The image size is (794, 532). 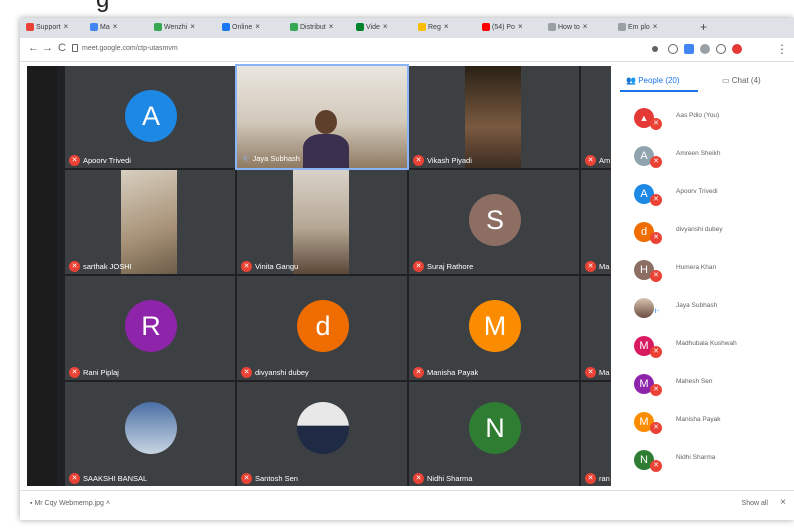 I want to click on participant-tile: ✕ SAAKSHI BANSAL, so click(x=150, y=434).